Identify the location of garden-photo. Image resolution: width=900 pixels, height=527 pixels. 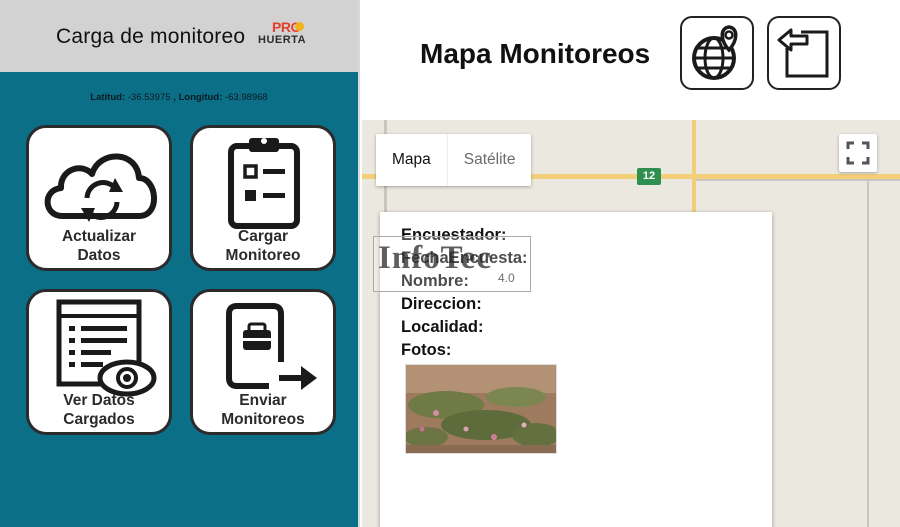
(481, 409).